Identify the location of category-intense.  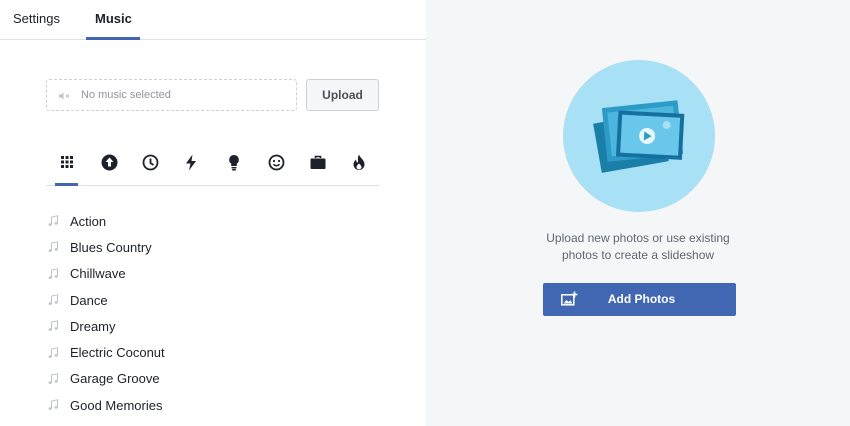
(359, 162).